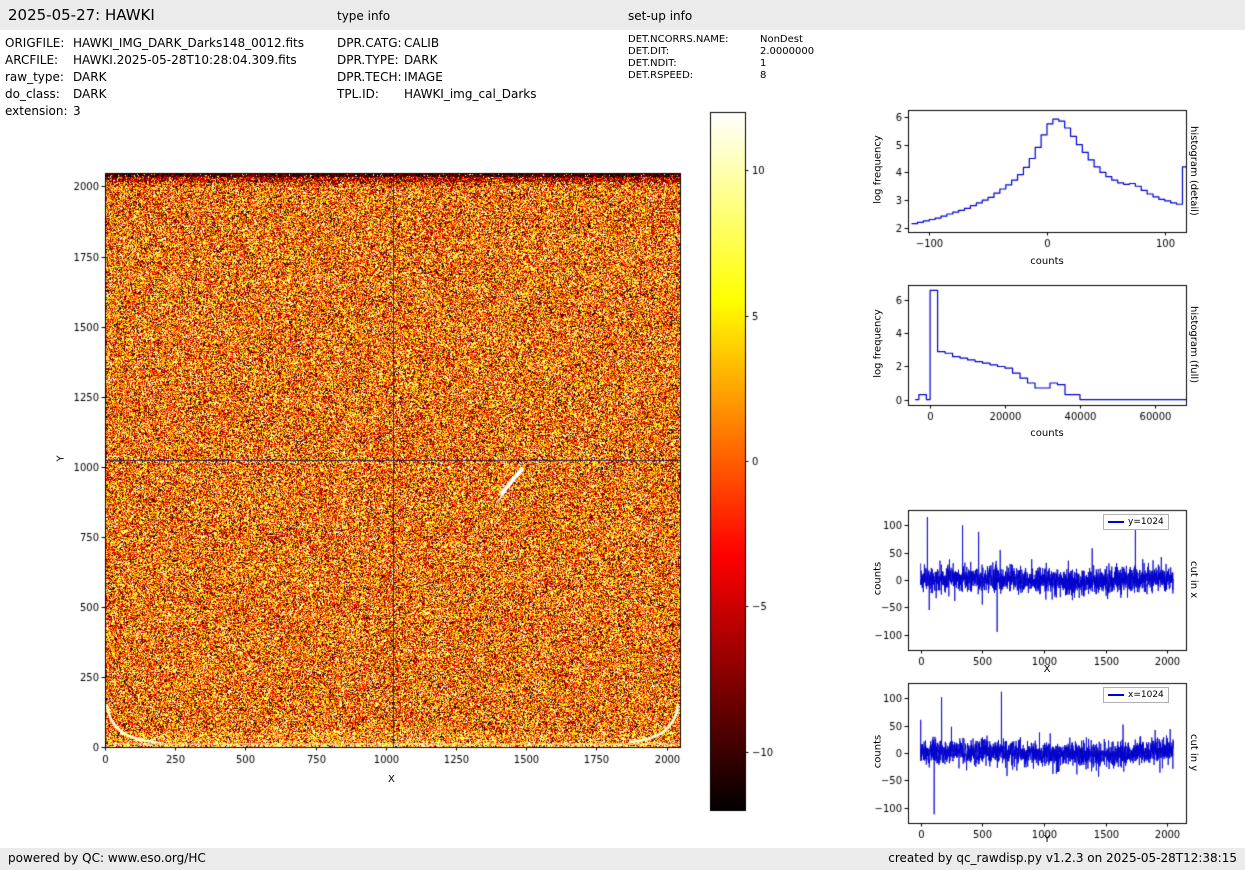 This screenshot has height=870, width=1245. Describe the element at coordinates (649, 51) in the screenshot. I see `info-label: DET.DIT:` at that location.